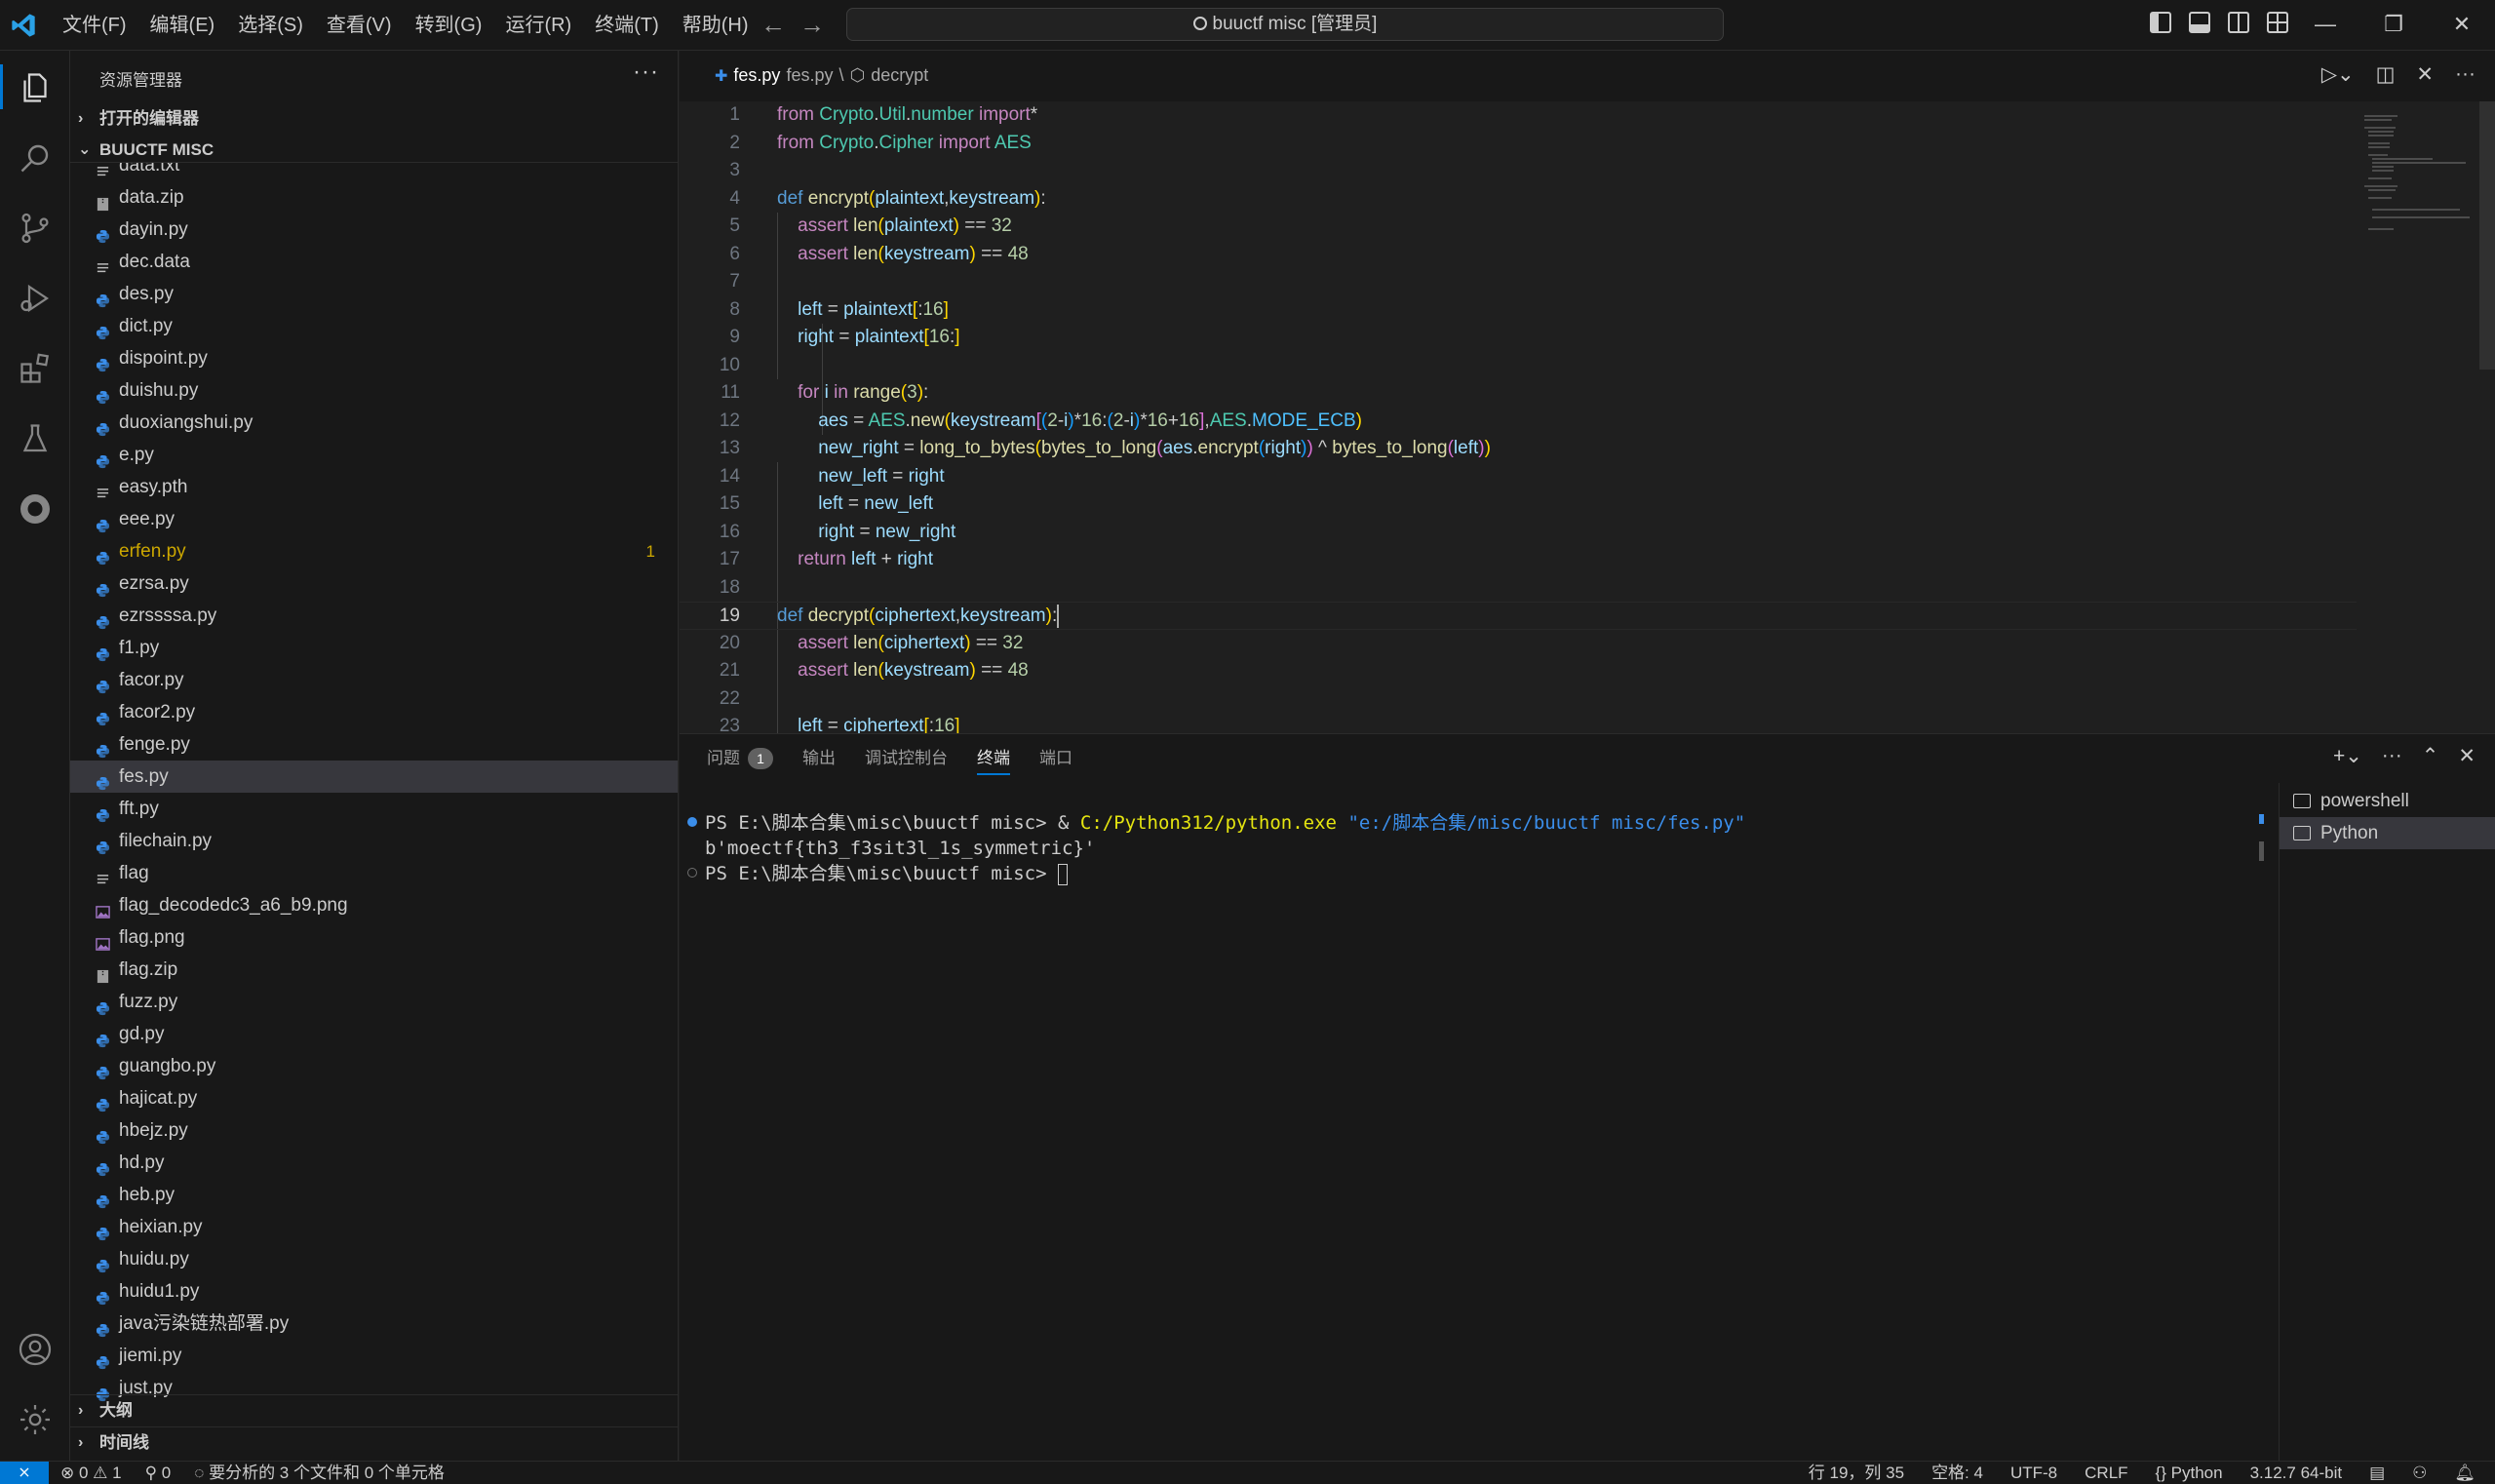 The image size is (2495, 1484). Describe the element at coordinates (374, 1259) in the screenshot. I see `file-item: huidu.py` at that location.